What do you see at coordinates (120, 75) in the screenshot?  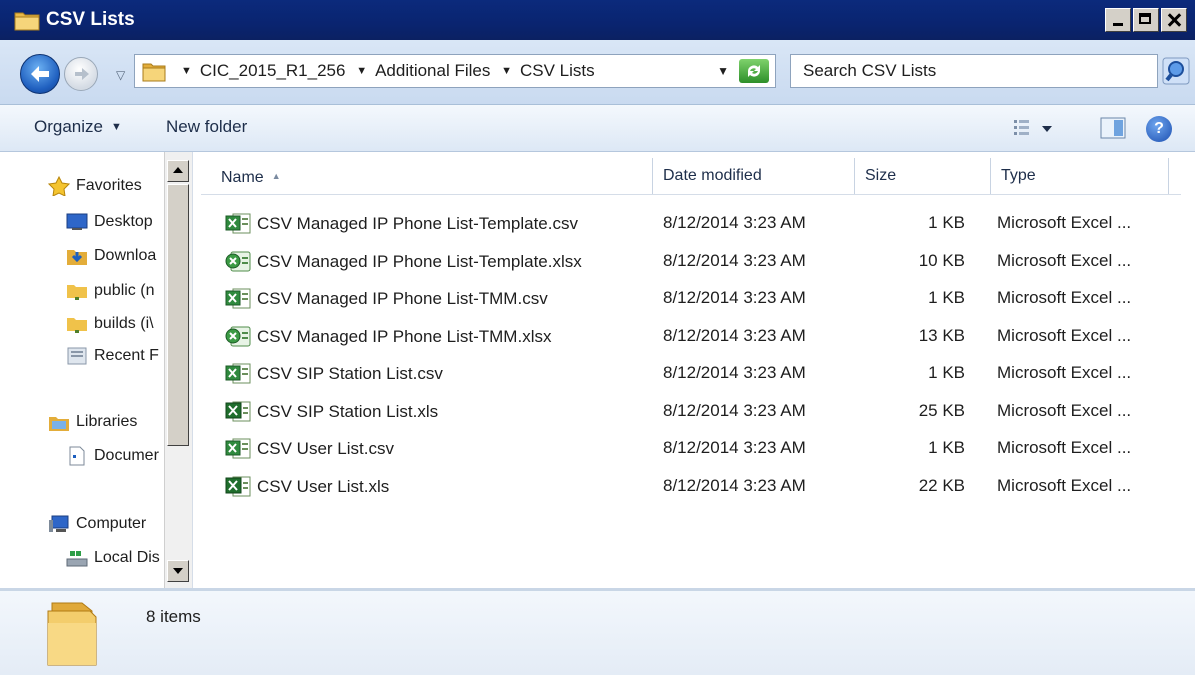 I see `recent-pages-dropdown: ▽` at bounding box center [120, 75].